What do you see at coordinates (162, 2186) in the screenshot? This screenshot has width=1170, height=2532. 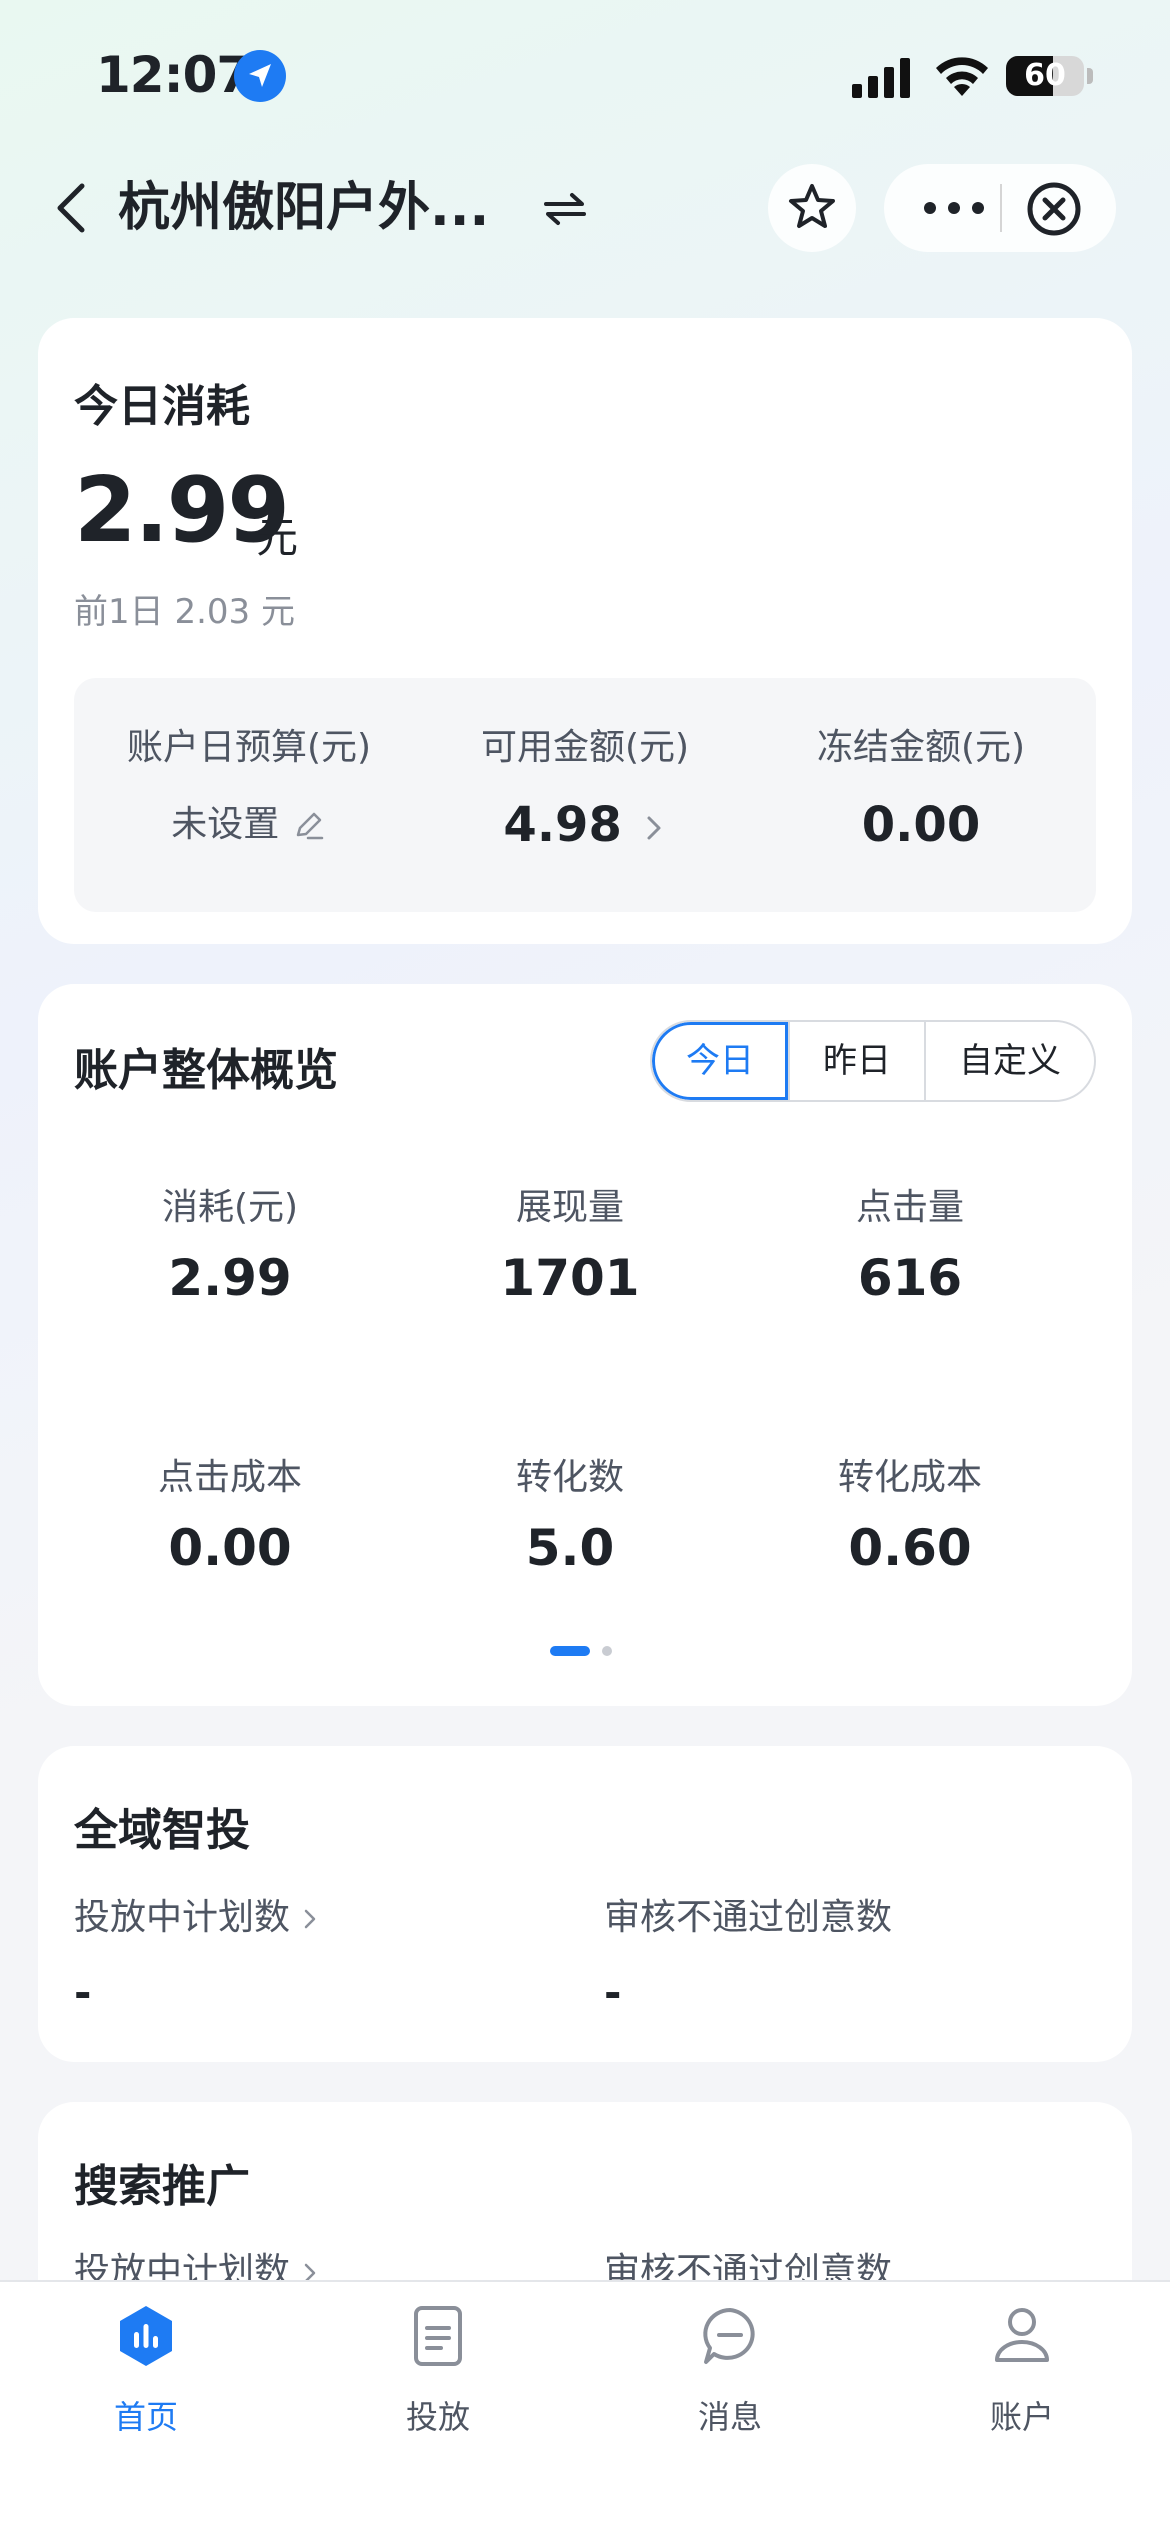 I see `search-promotion-title: 搜索推广` at bounding box center [162, 2186].